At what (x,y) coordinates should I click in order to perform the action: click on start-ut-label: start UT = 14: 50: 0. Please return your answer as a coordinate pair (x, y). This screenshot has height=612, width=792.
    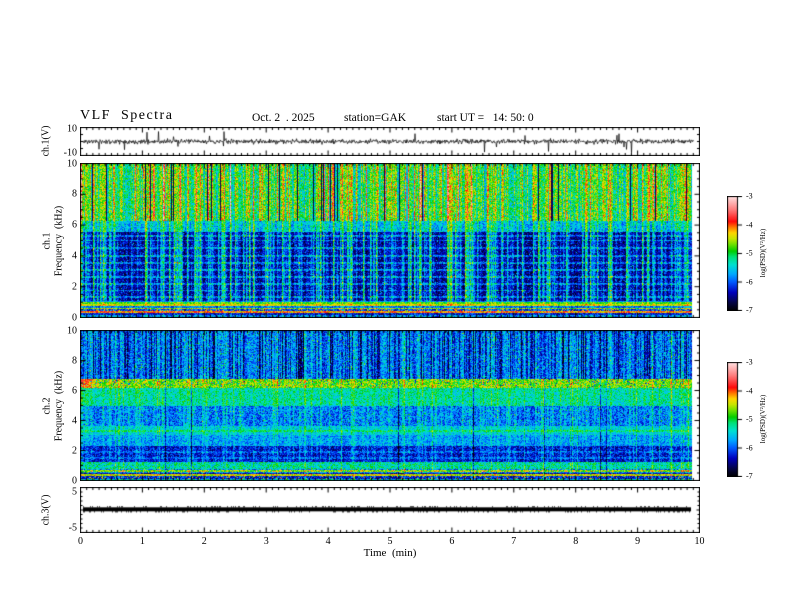
    Looking at the image, I should click on (485, 118).